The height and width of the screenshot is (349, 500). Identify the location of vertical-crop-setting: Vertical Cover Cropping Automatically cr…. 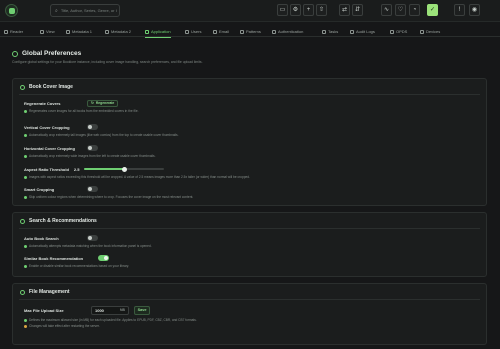
(101, 130).